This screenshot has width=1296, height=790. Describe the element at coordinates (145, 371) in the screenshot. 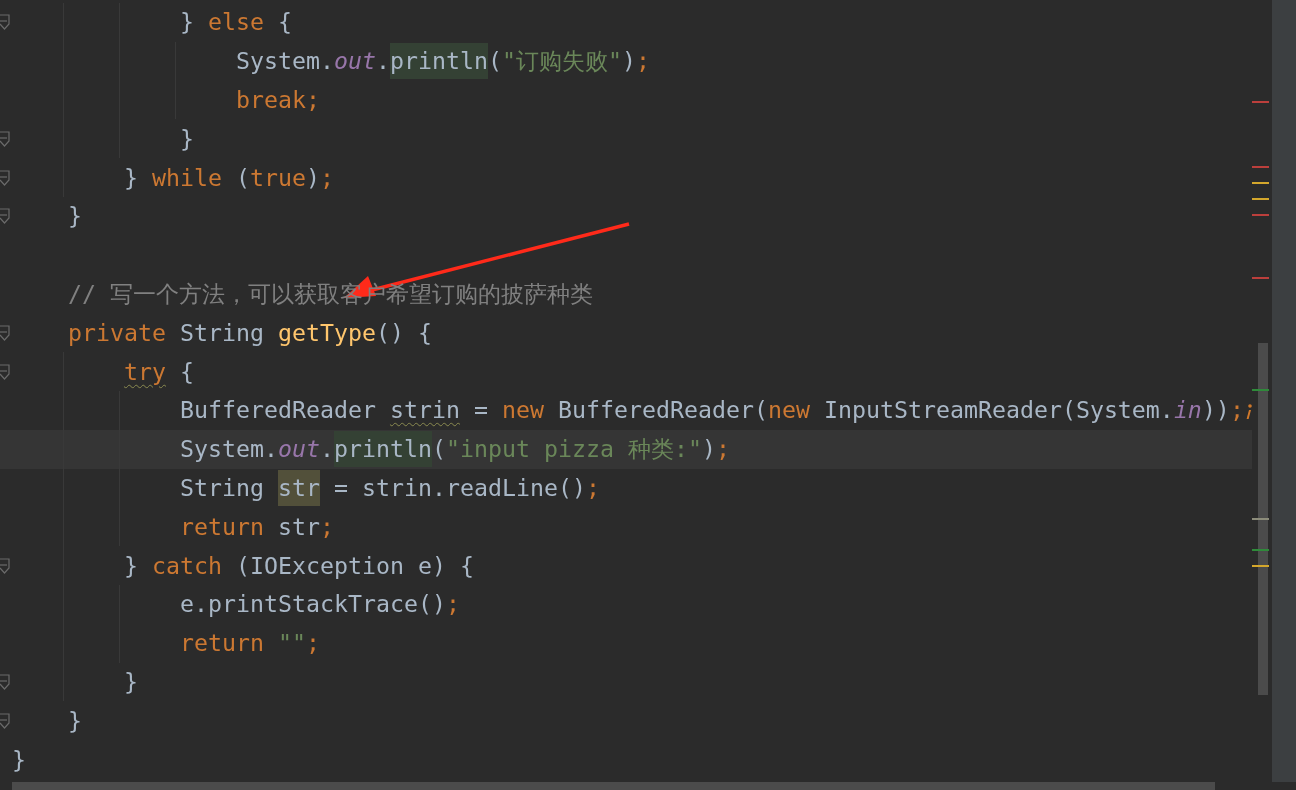

I see `code-token: try` at that location.